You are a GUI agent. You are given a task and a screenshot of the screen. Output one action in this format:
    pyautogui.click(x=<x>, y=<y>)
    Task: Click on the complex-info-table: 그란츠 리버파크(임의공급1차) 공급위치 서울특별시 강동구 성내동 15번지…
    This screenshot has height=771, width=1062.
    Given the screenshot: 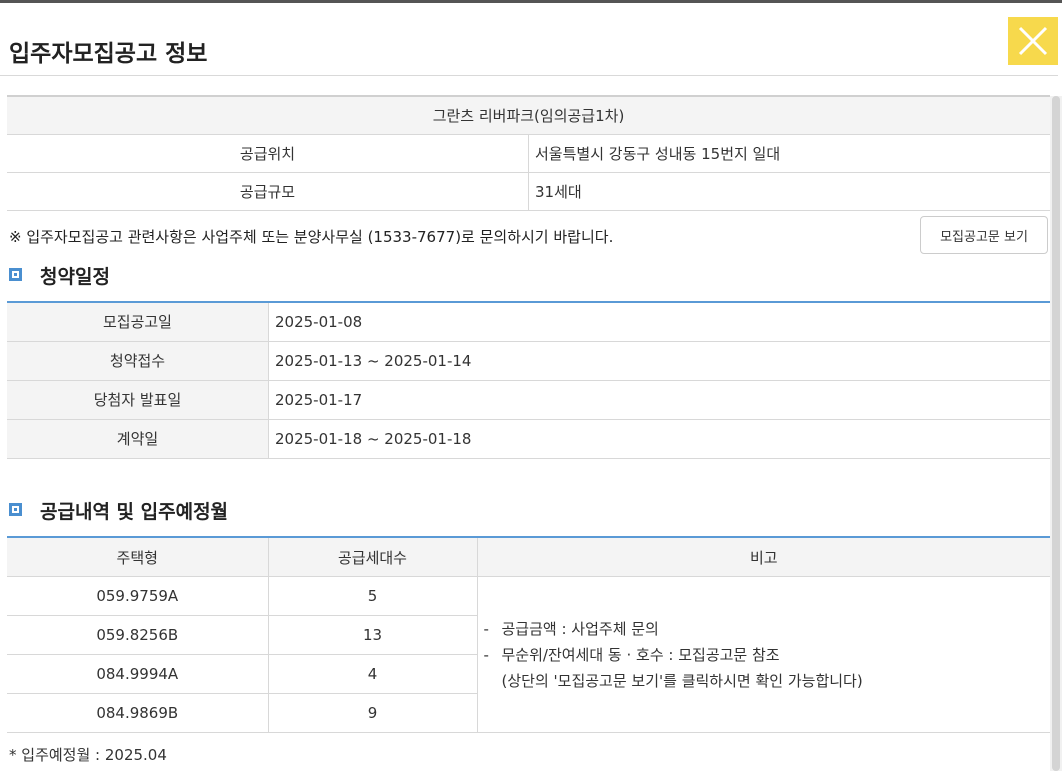 What is the action you would take?
    pyautogui.click(x=528, y=153)
    